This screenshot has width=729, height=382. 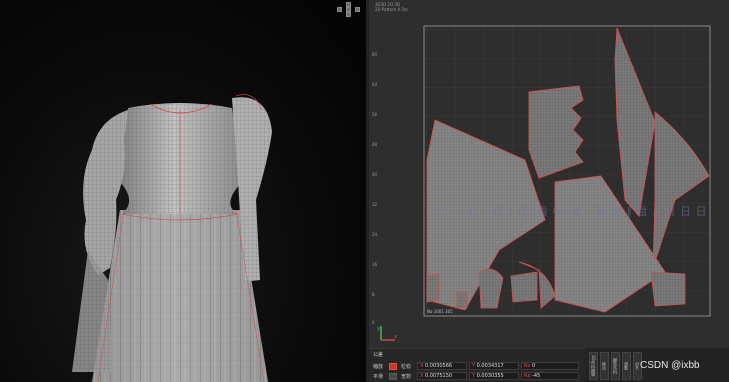 I want to click on navigation-cube-icon, so click(x=349, y=10).